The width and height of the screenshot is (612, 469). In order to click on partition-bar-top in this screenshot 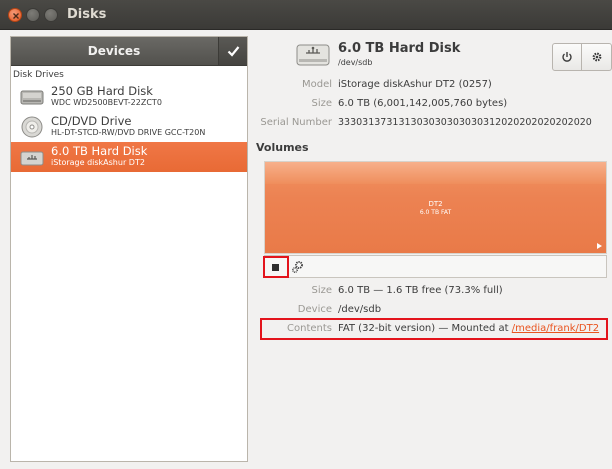, I will do `click(435, 173)`.